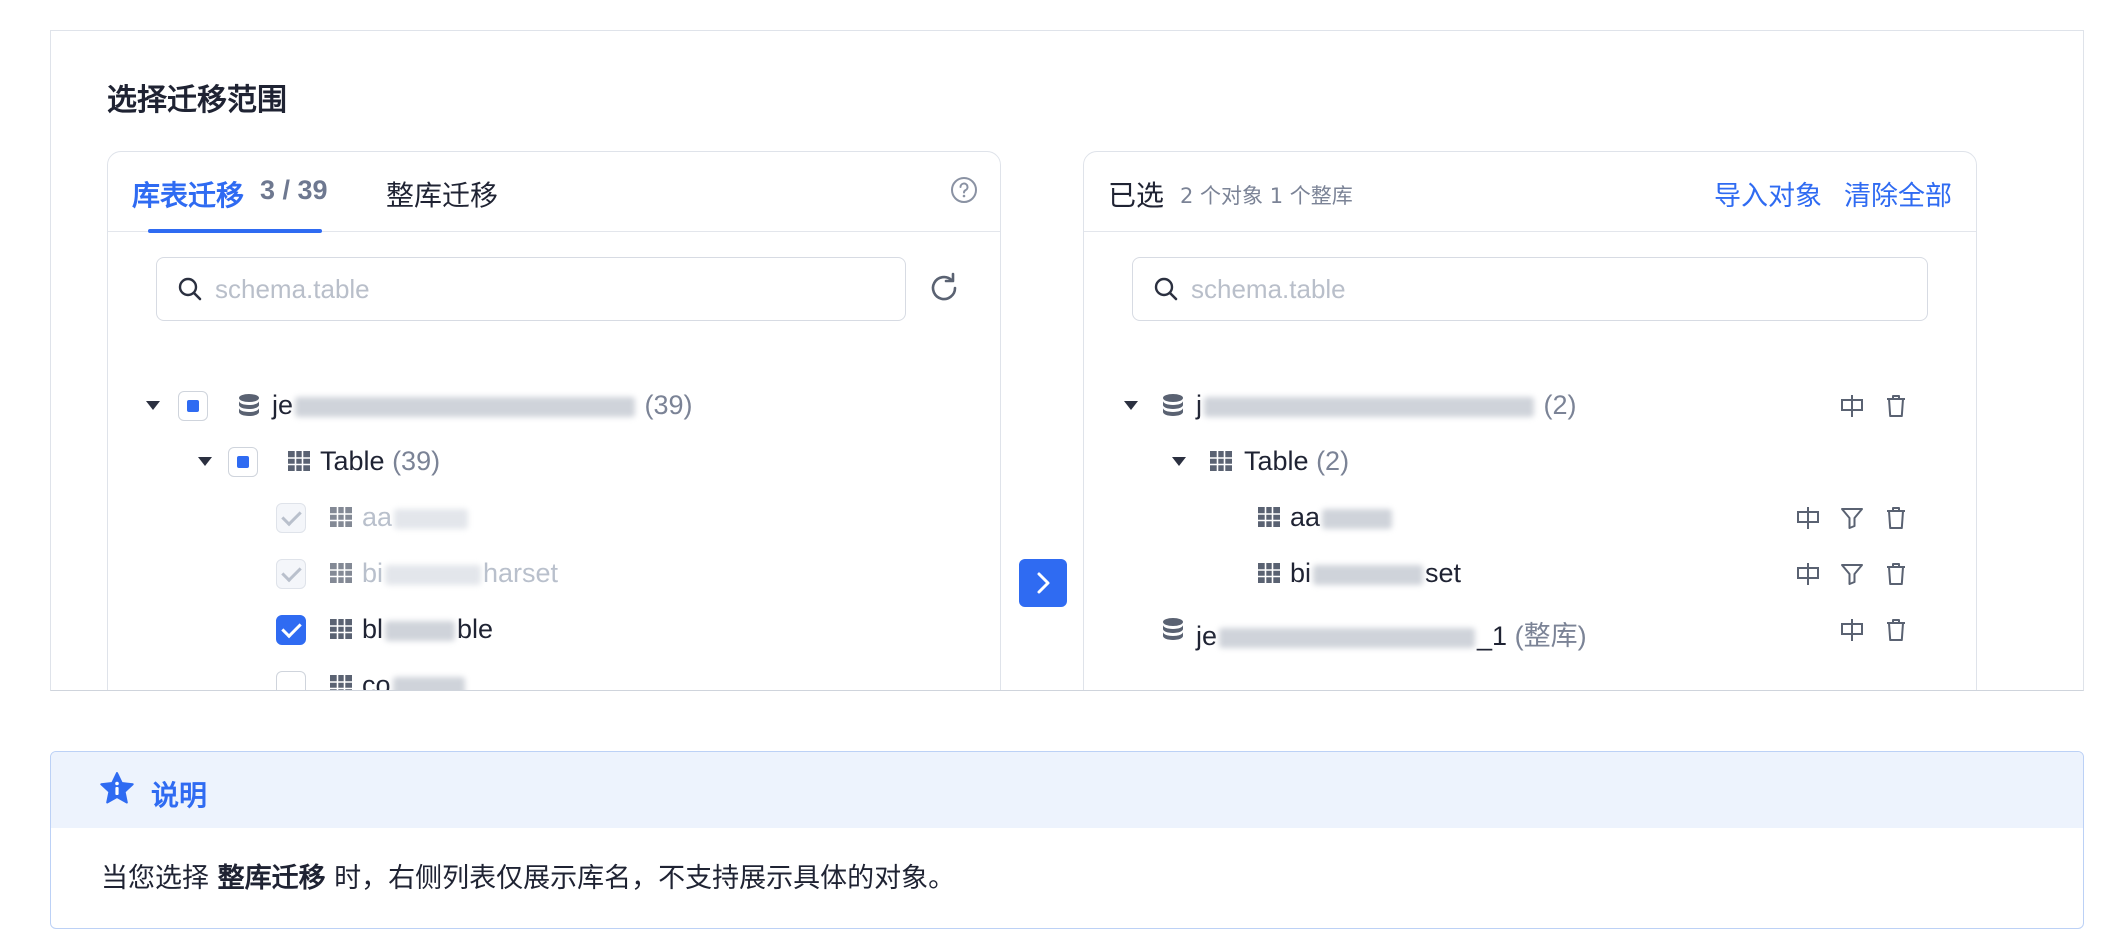 Image resolution: width=2110 pixels, height=946 pixels. I want to click on tab-table-migration: 库表迁移, so click(188, 194).